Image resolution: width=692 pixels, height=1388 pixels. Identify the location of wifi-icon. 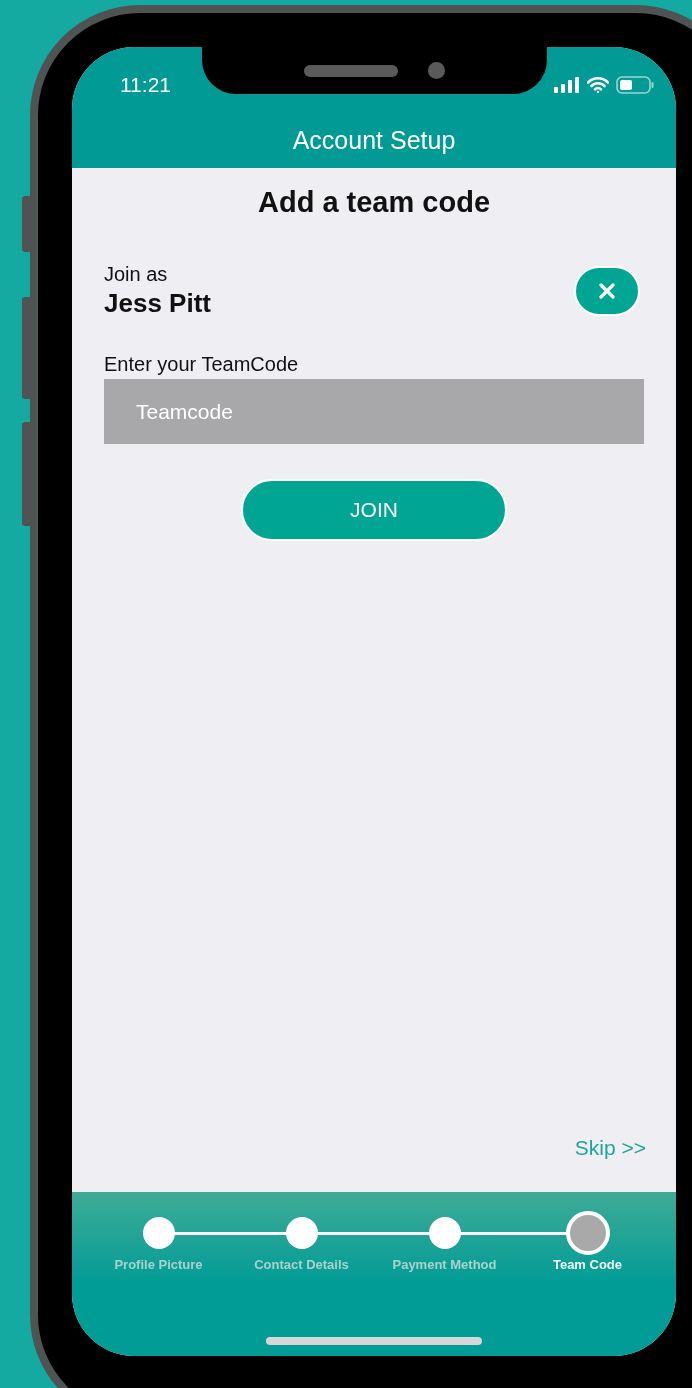
(598, 84).